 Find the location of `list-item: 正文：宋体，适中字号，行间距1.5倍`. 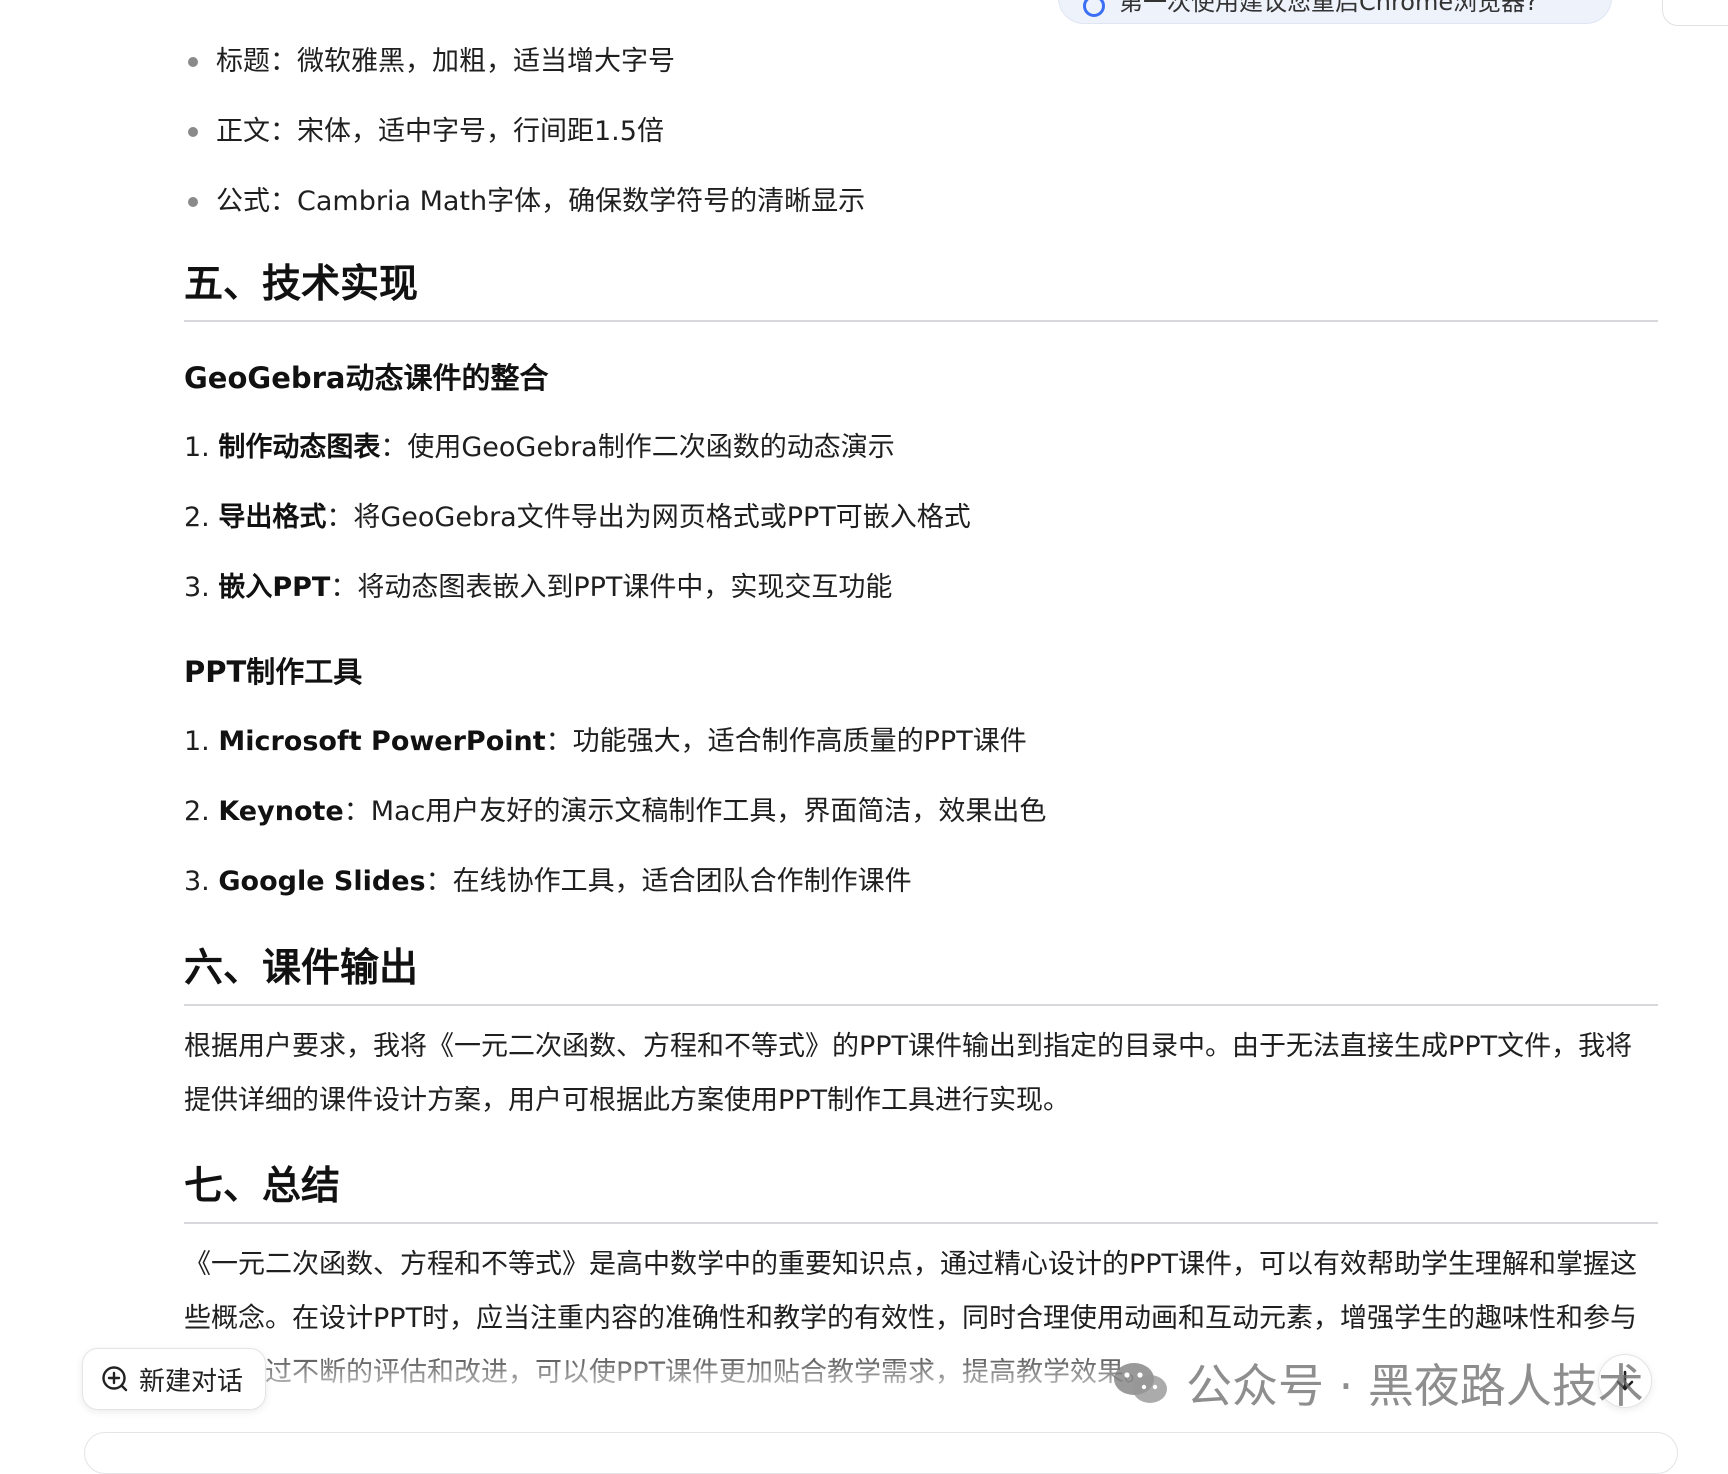

list-item: 正文：宋体，适中字号，行间距1.5倍 is located at coordinates (524, 132).